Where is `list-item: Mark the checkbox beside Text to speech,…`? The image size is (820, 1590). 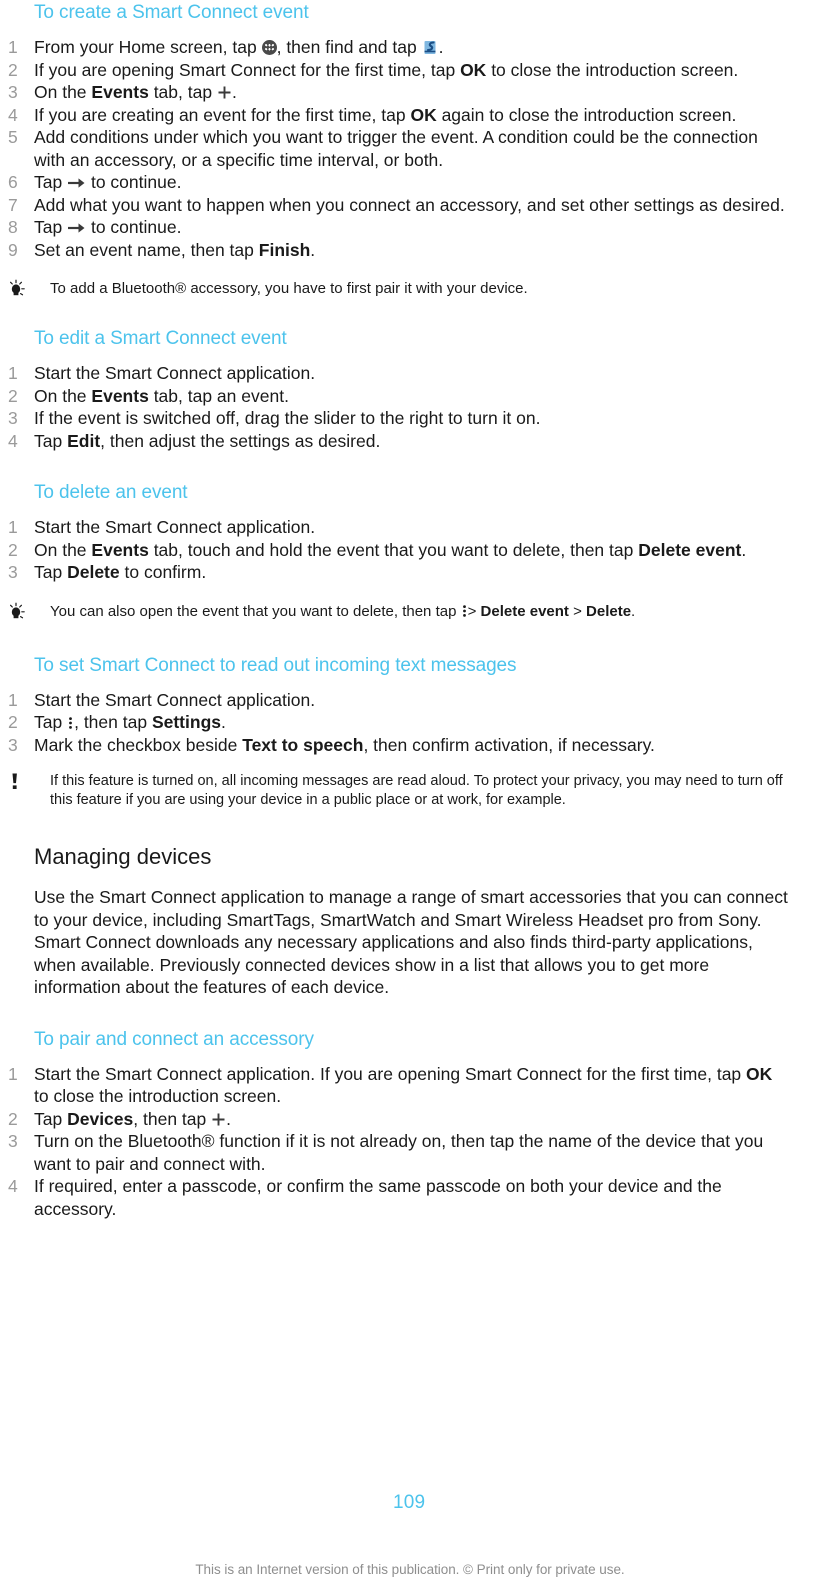 list-item: Mark the checkbox beside Text to speech,… is located at coordinates (395, 745).